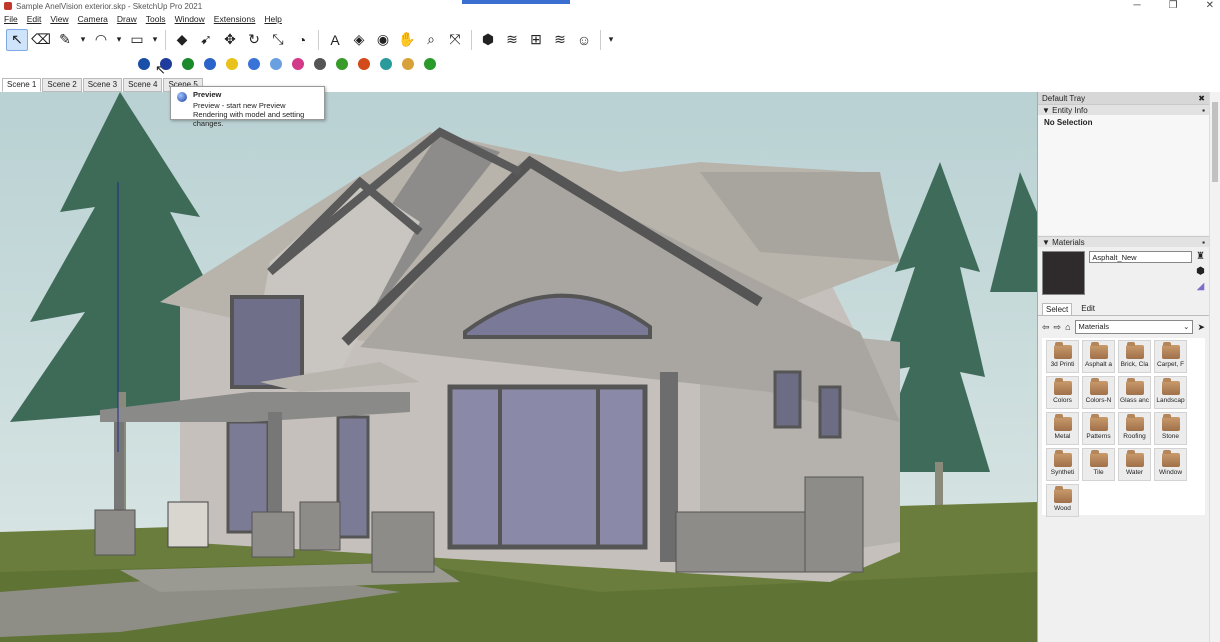 The image size is (1220, 642). I want to click on scrollbar-thumb, so click(1215, 142).